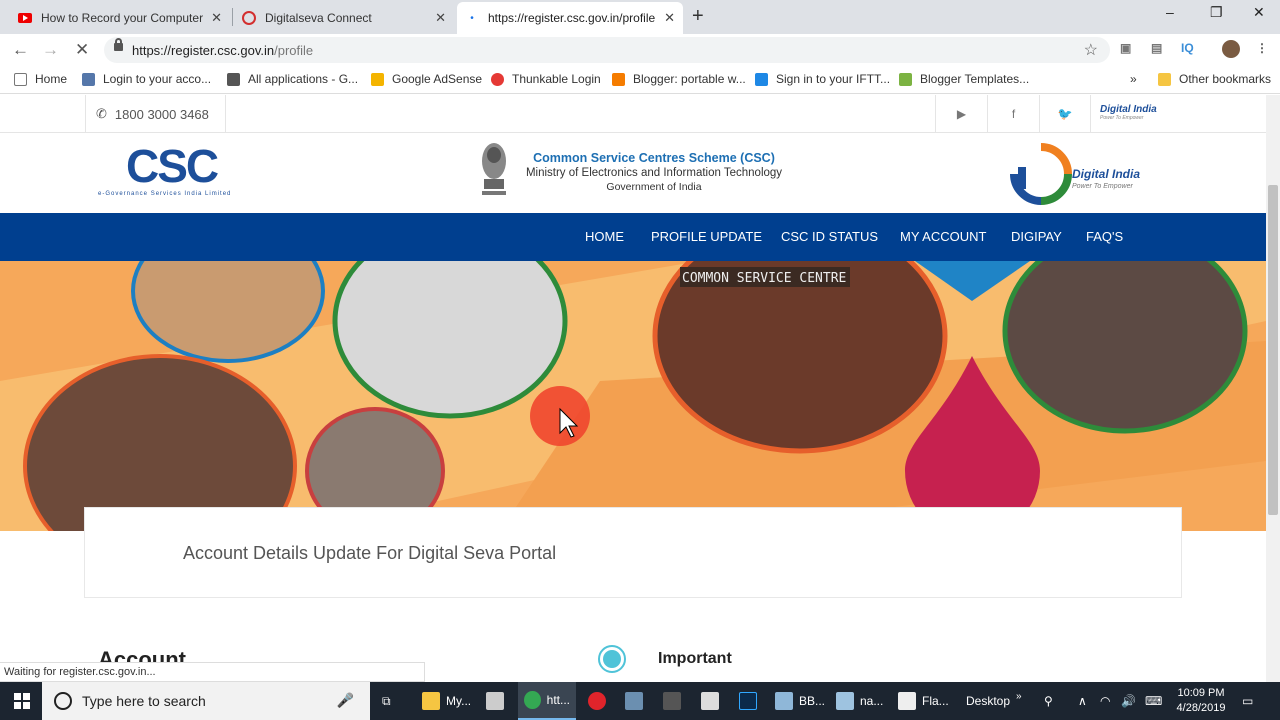  What do you see at coordinates (1133, 79) in the screenshot?
I see `bookmarks-overflow-button: »` at bounding box center [1133, 79].